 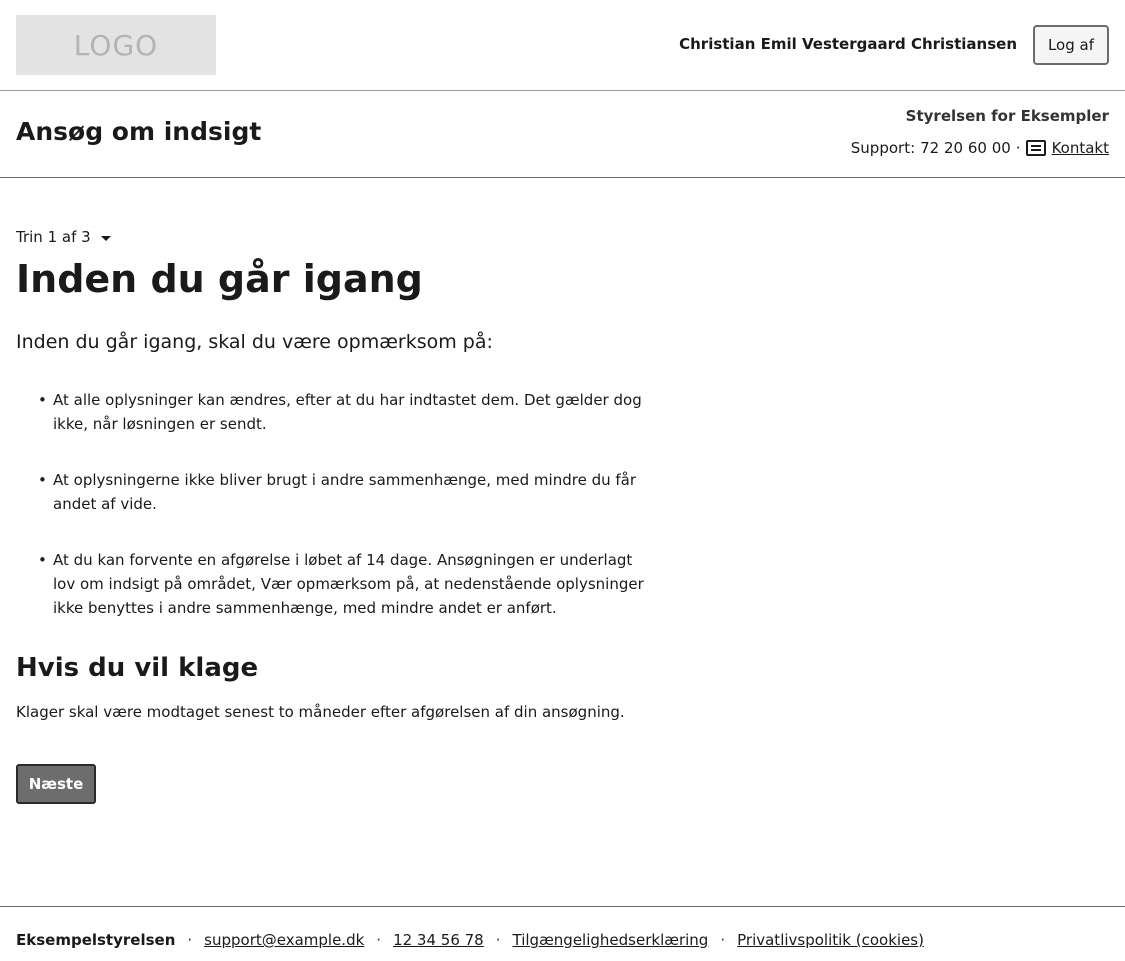 What do you see at coordinates (830, 940) in the screenshot?
I see `footer-privacy-link: Privatlivspolitik (cookies)` at bounding box center [830, 940].